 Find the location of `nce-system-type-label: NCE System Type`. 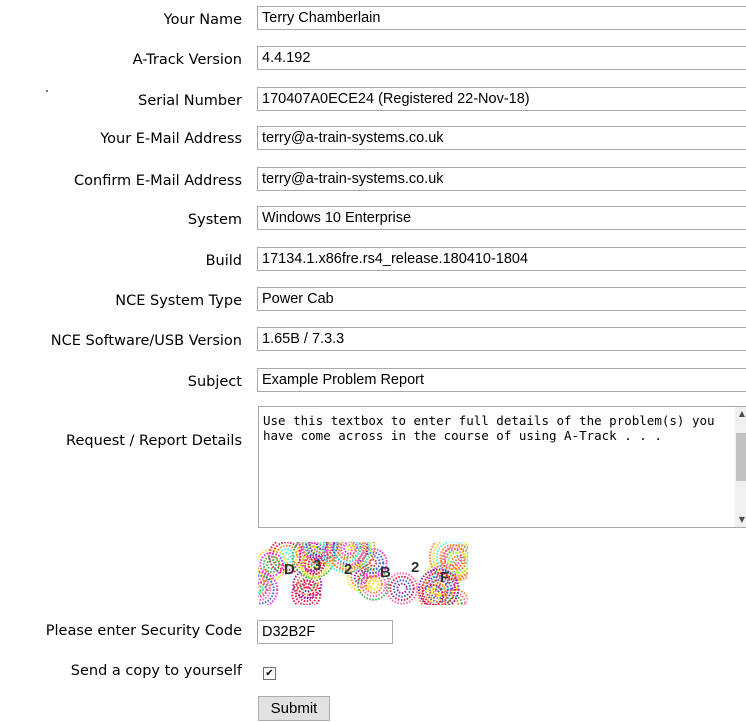

nce-system-type-label: NCE System Type is located at coordinates (178, 301).